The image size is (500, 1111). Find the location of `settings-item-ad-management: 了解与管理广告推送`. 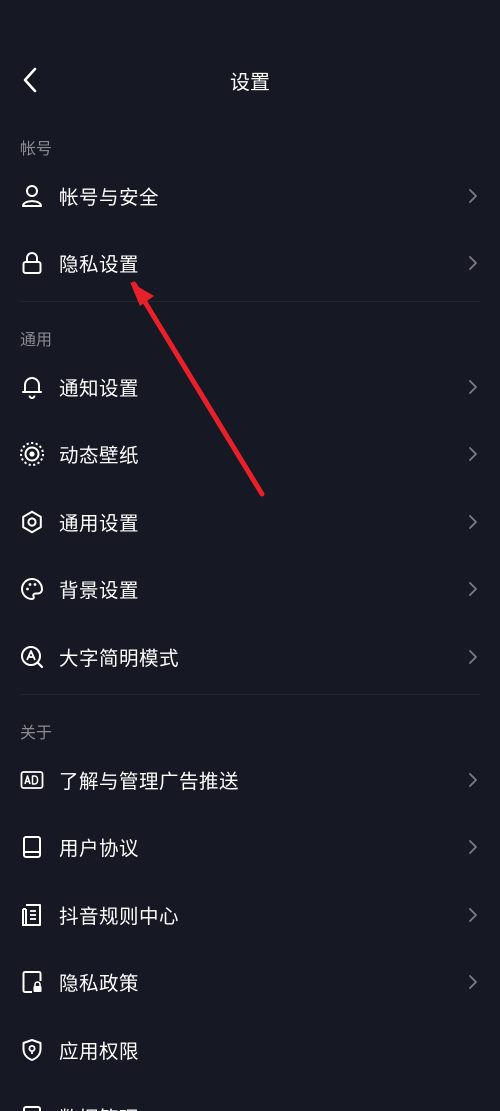

settings-item-ad-management: 了解与管理广告推送 is located at coordinates (250, 779).